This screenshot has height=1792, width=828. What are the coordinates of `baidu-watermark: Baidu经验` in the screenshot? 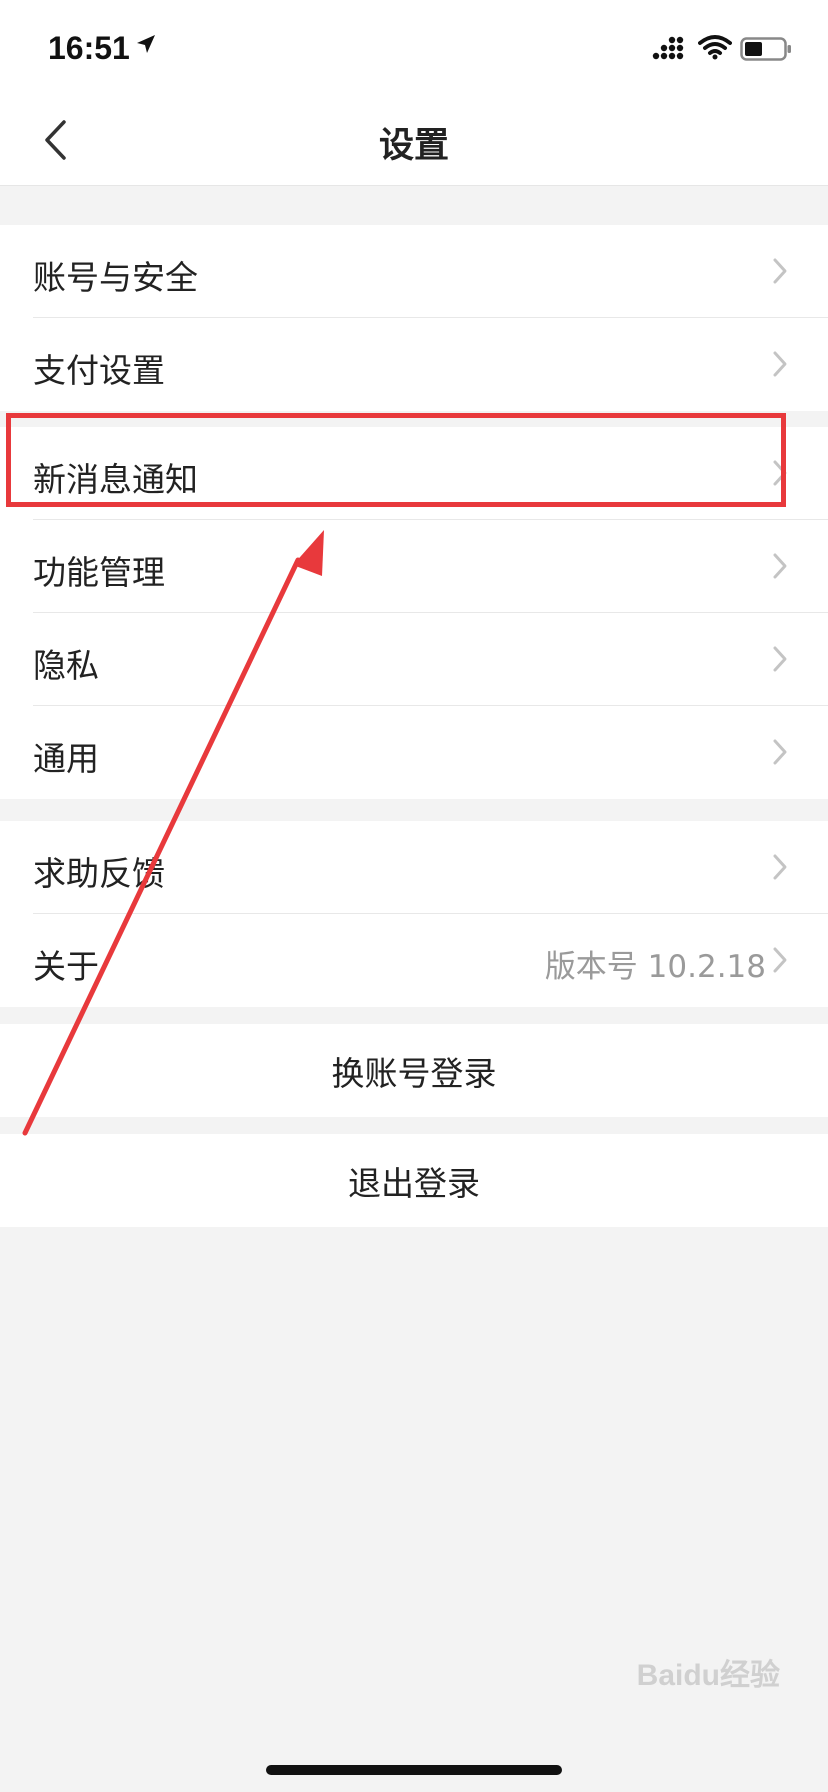 It's located at (708, 1675).